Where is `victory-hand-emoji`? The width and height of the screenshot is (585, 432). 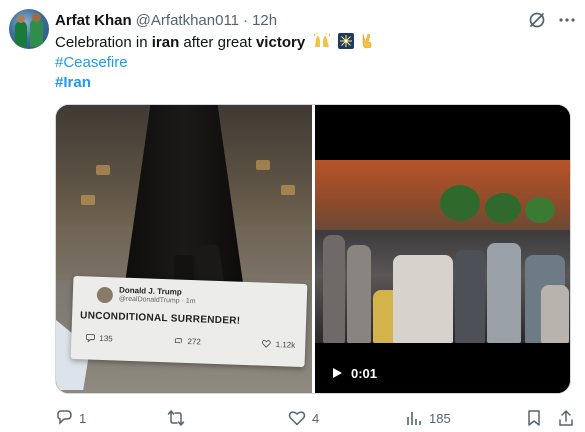 victory-hand-emoji is located at coordinates (366, 41).